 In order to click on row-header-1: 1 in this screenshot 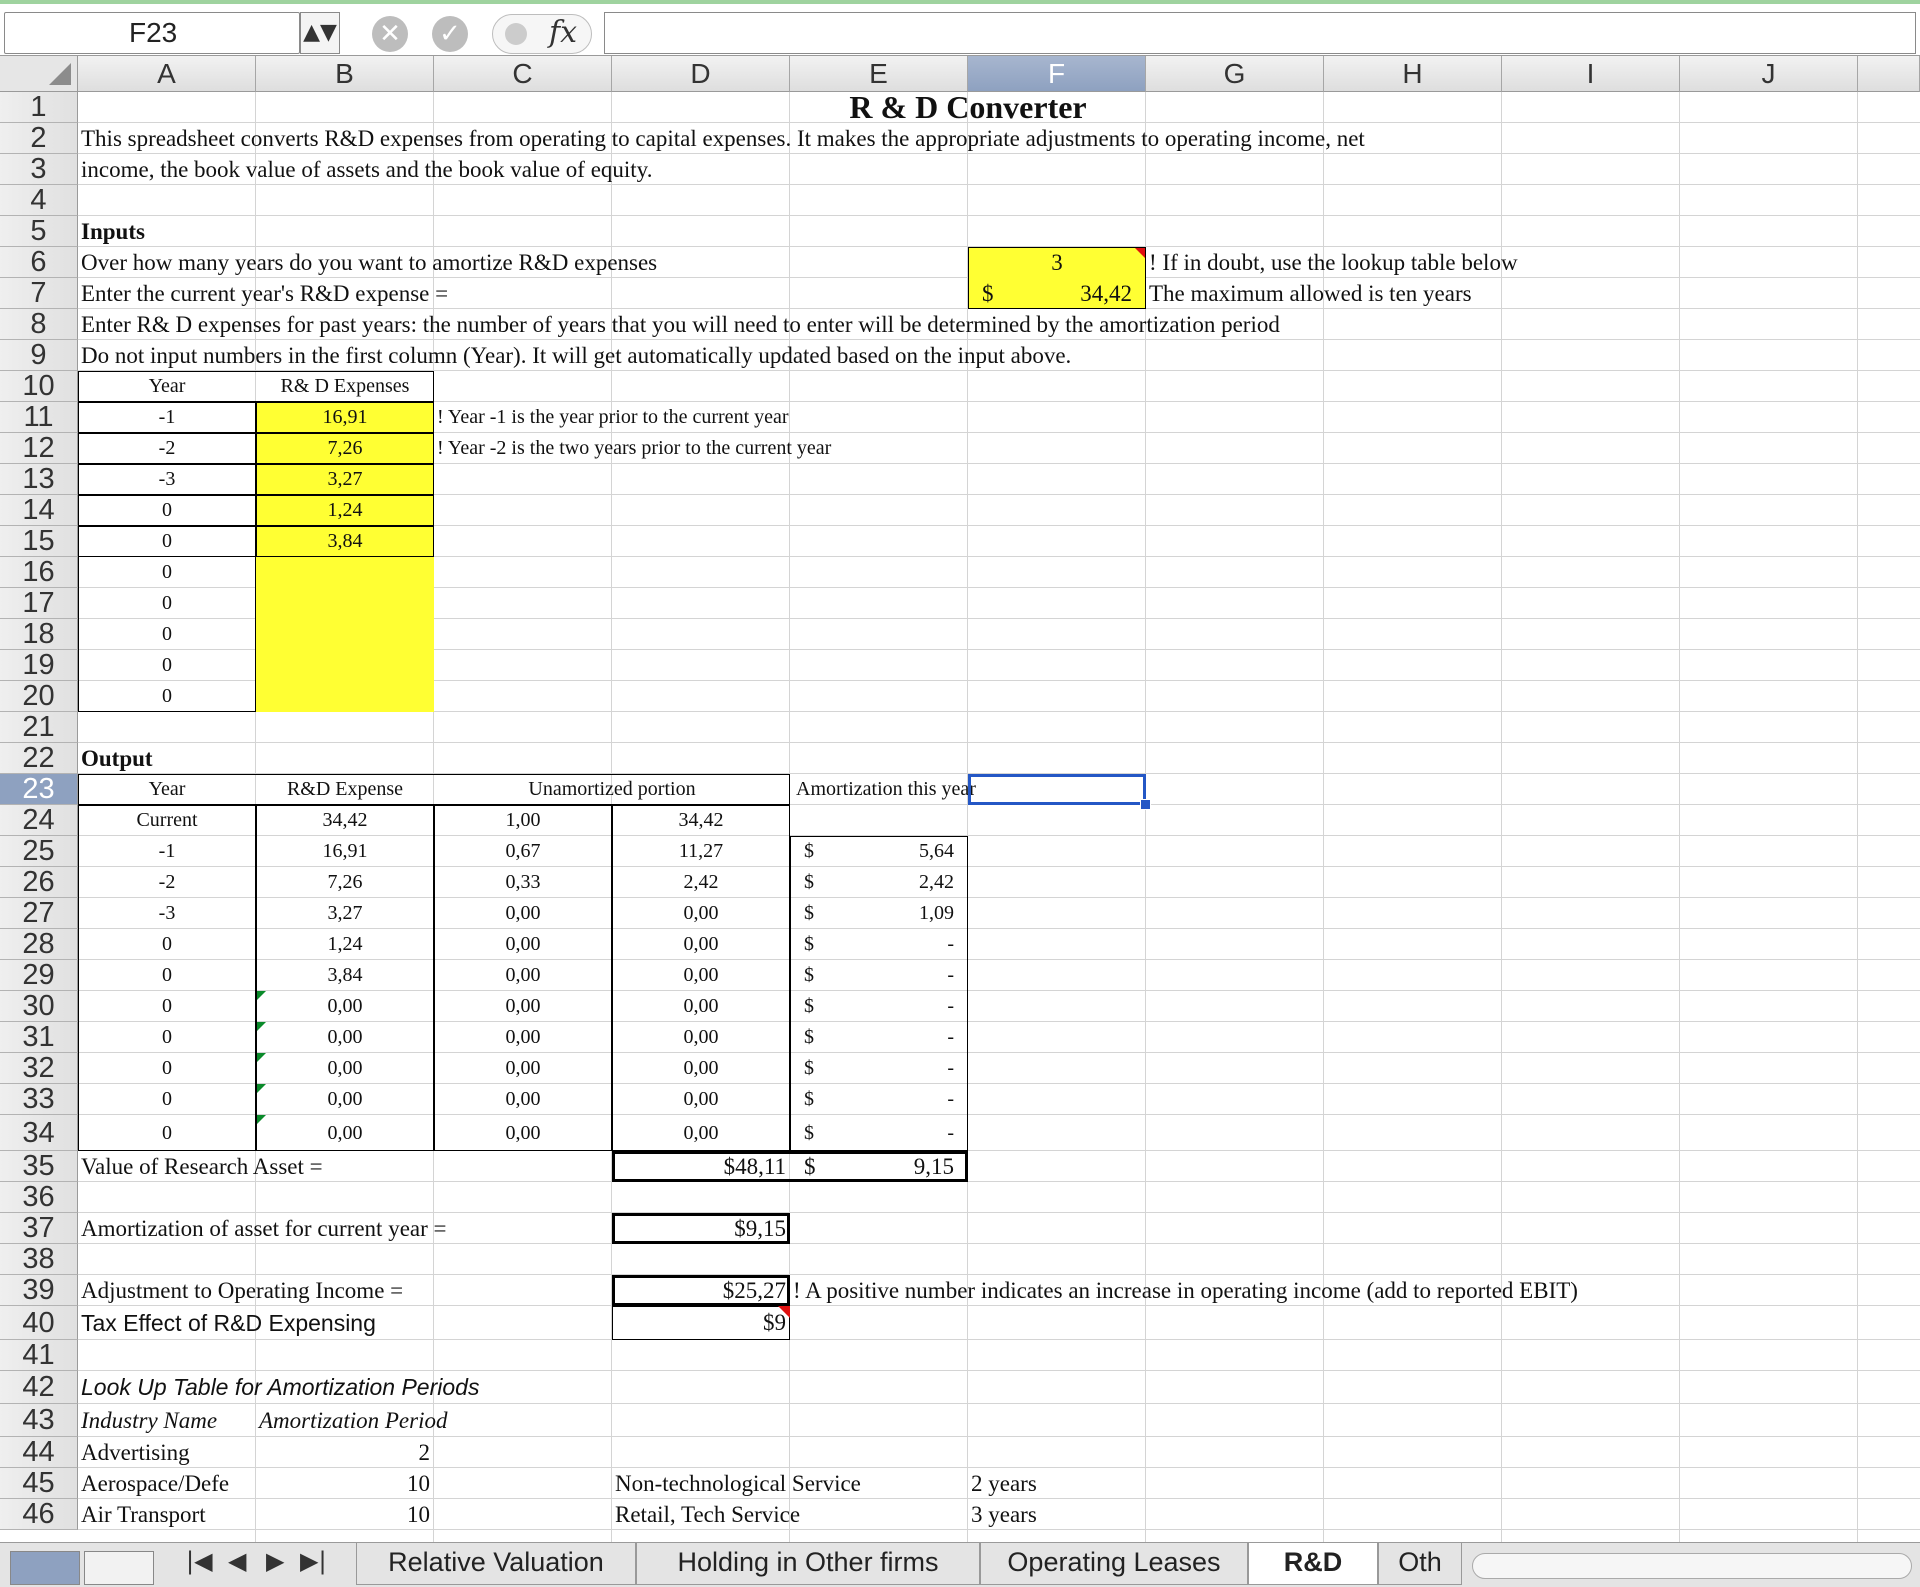, I will do `click(39, 107)`.